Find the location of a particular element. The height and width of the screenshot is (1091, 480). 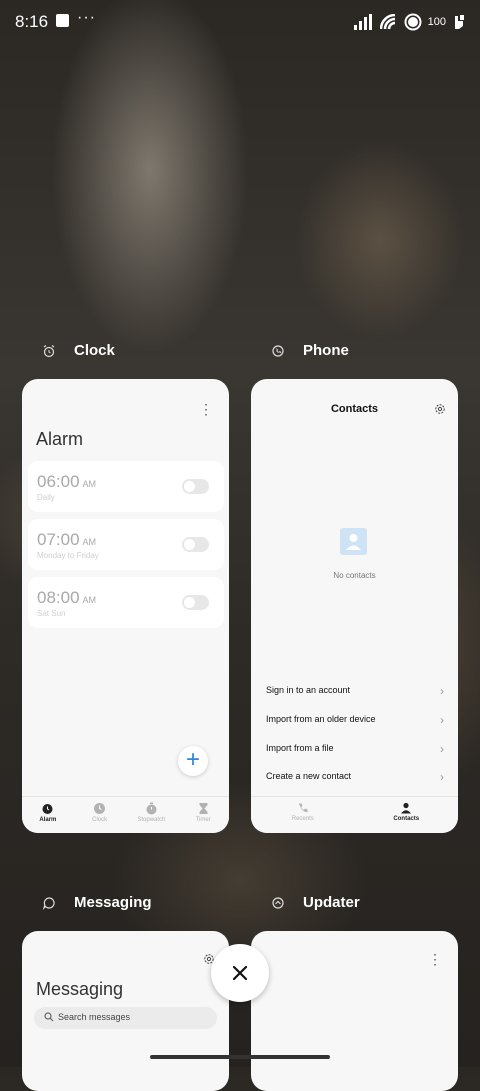

stopwatch-nav-icon is located at coordinates (151, 808).